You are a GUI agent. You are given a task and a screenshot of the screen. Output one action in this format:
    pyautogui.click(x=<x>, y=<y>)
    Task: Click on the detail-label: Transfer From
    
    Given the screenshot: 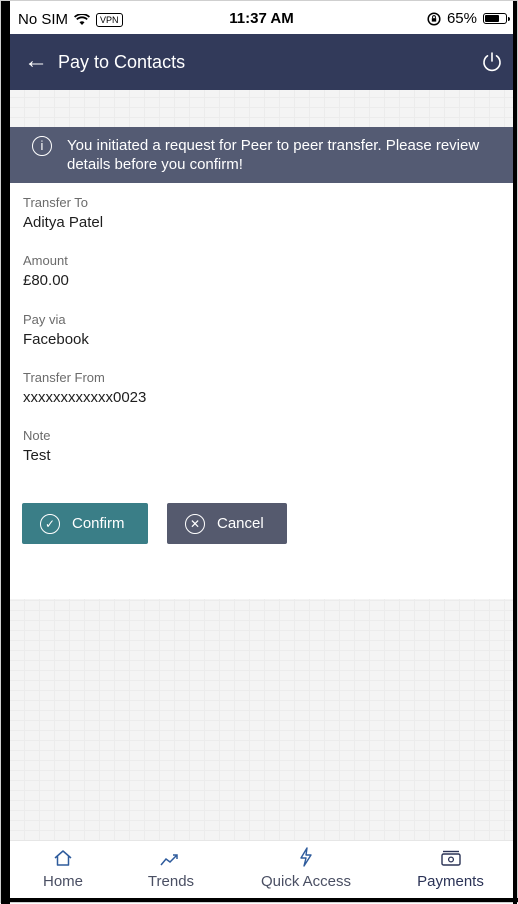 What is the action you would take?
    pyautogui.click(x=64, y=377)
    